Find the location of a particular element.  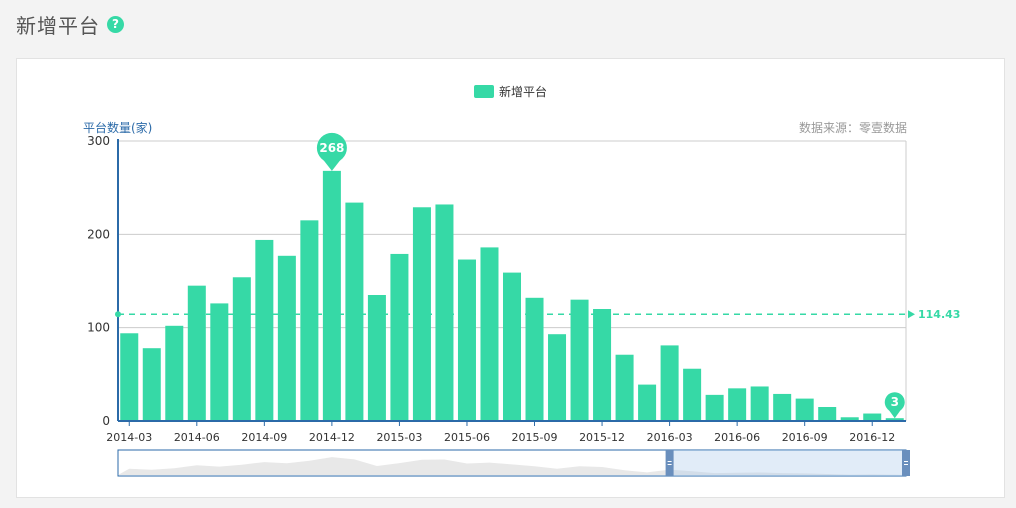

mark-point-pin: 3 is located at coordinates (894, 405).